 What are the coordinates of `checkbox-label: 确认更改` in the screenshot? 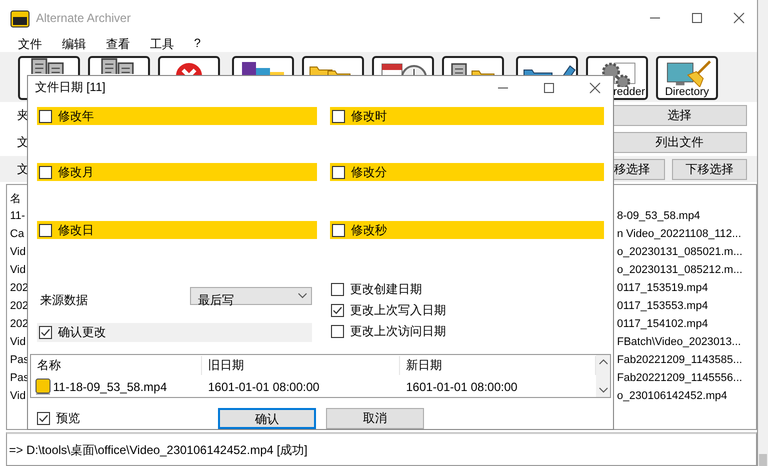 It's located at (82, 332).